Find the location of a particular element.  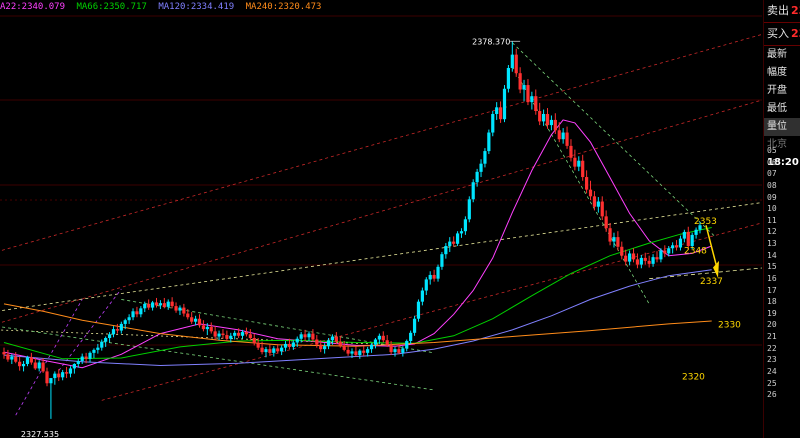

buy-quote: 买入23 is located at coordinates (782, 34).